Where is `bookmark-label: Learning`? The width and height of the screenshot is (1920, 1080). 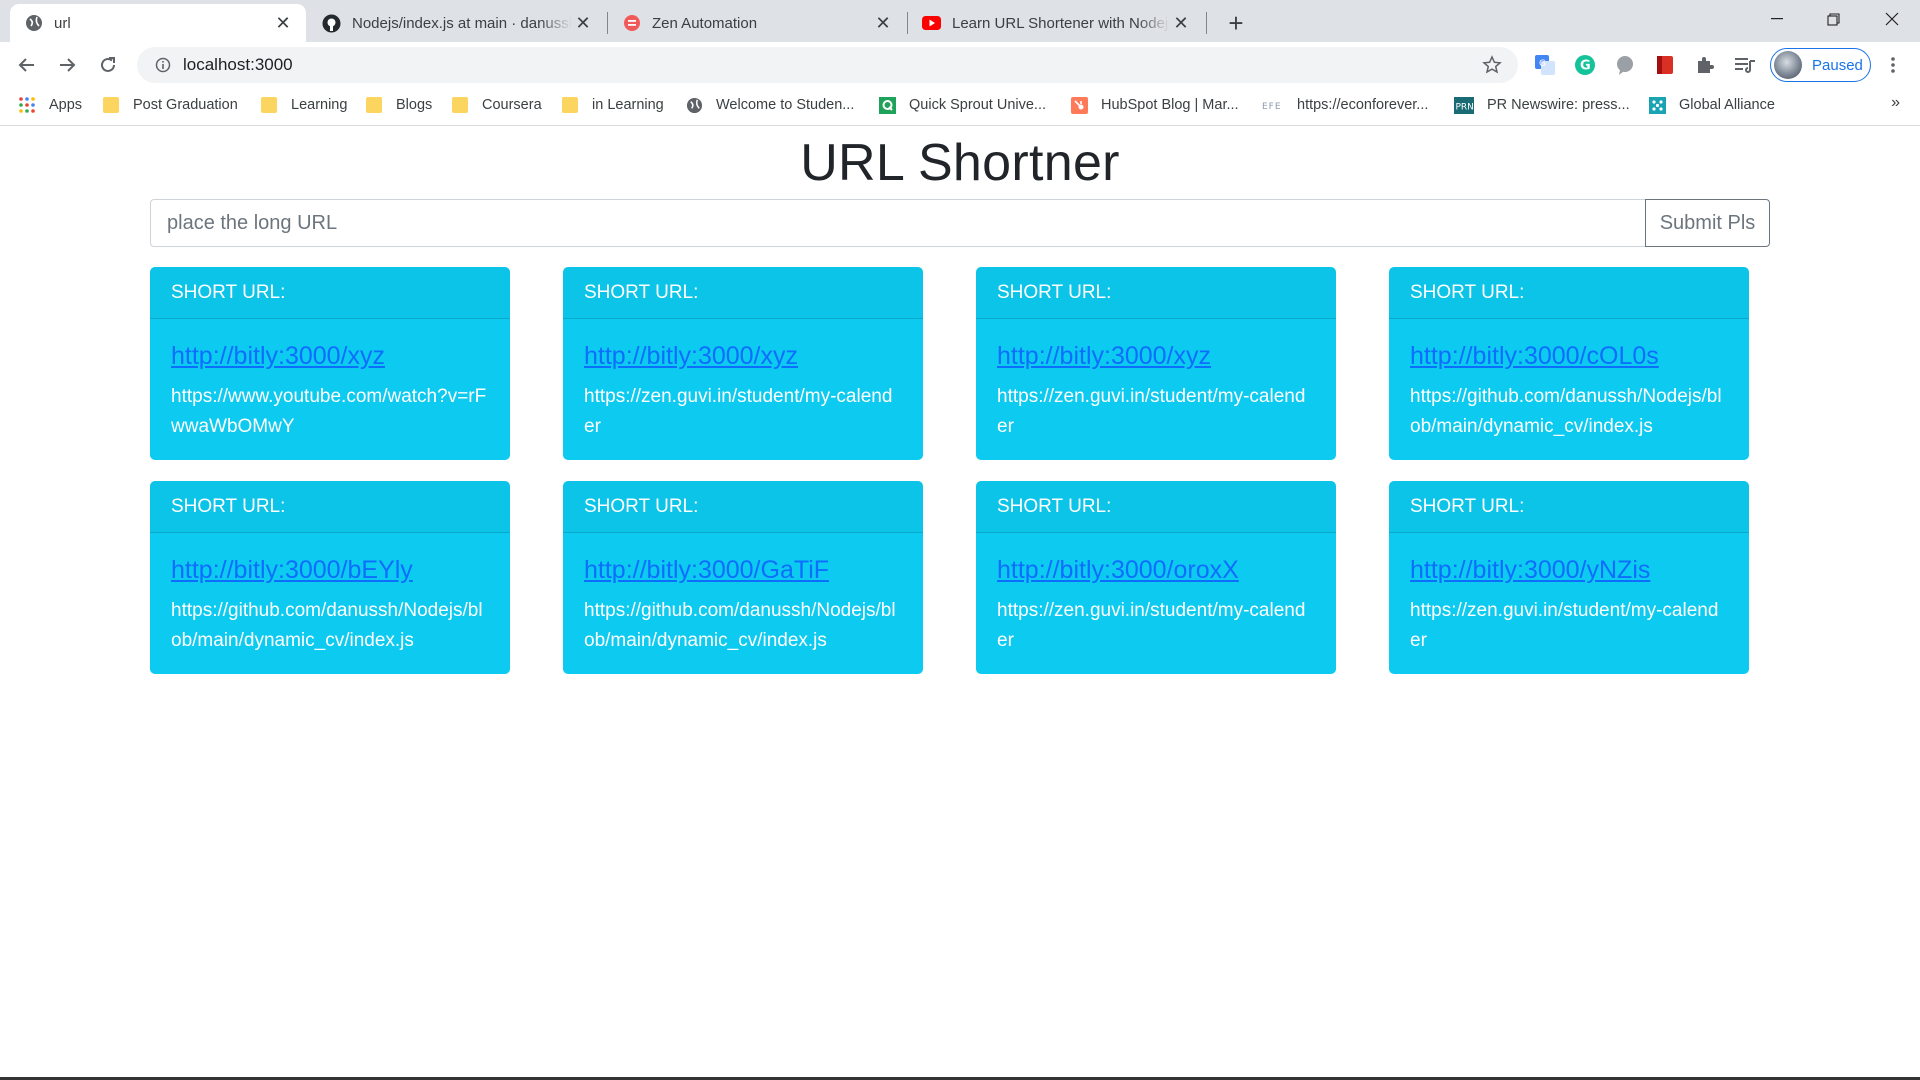
bookmark-label: Learning is located at coordinates (319, 105).